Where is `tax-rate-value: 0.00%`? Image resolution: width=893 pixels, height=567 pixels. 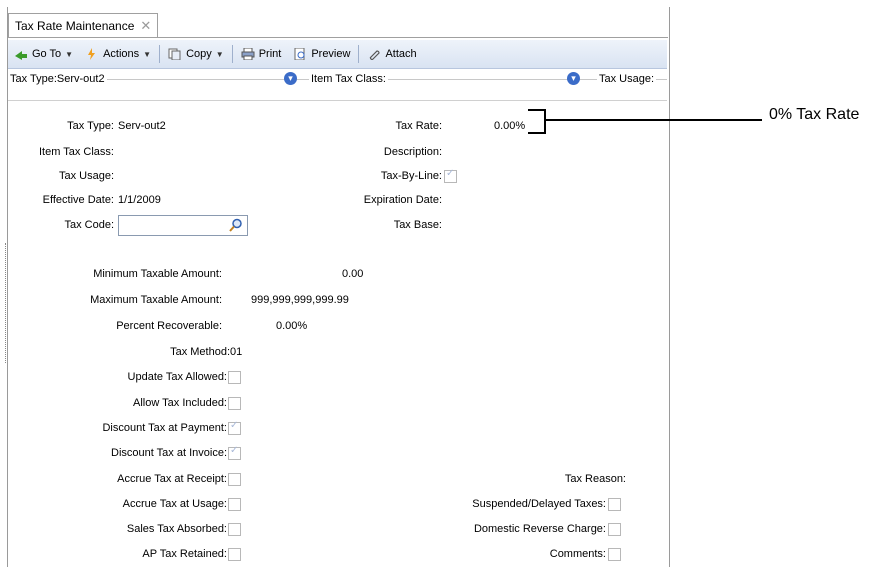
tax-rate-value: 0.00% is located at coordinates (510, 126).